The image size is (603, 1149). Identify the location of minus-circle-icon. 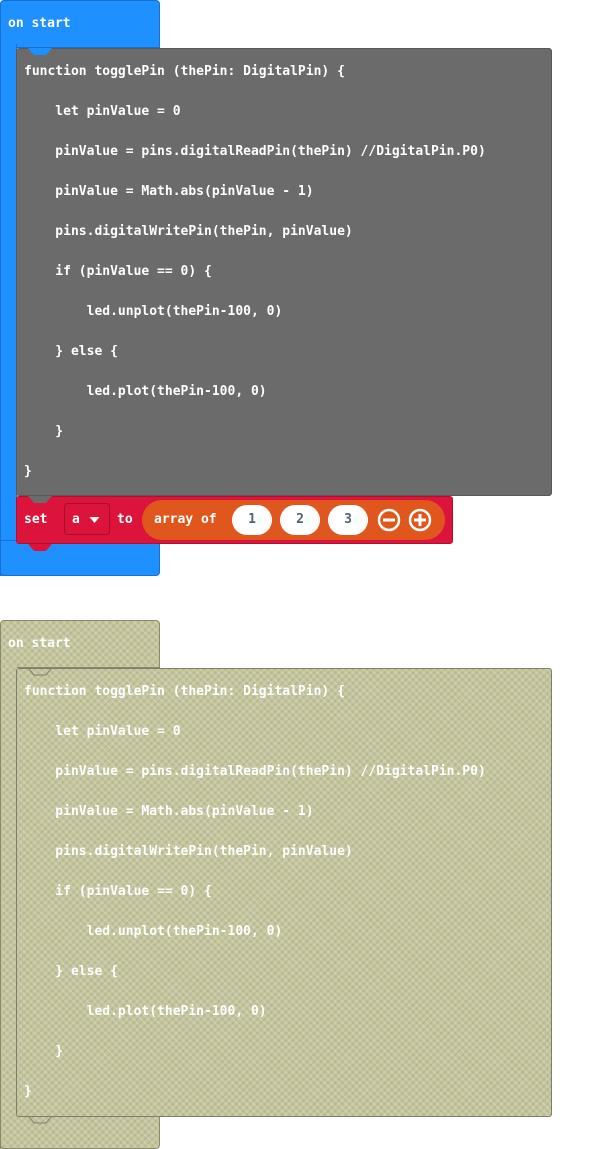
(389, 520).